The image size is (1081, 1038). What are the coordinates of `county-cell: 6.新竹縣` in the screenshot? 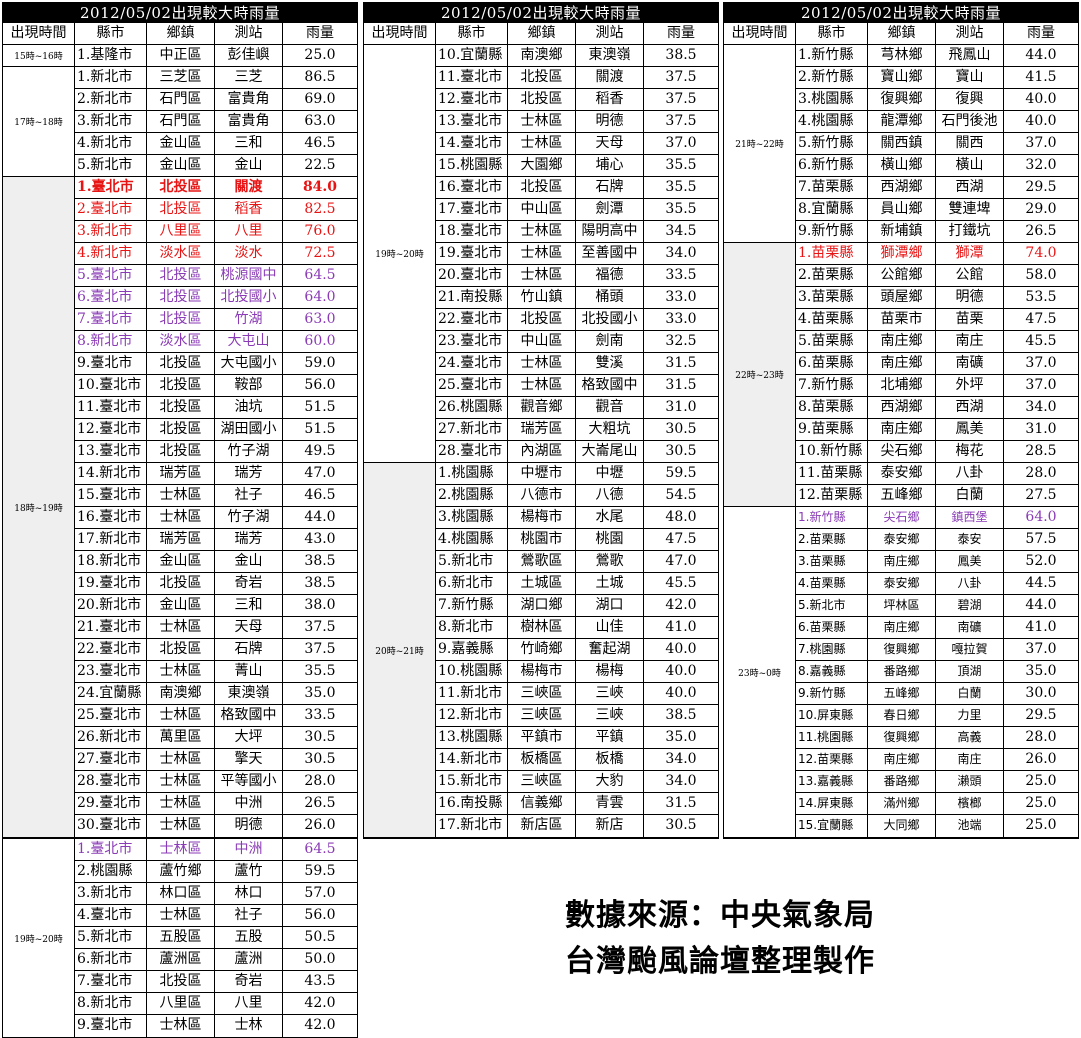 It's located at (832, 165).